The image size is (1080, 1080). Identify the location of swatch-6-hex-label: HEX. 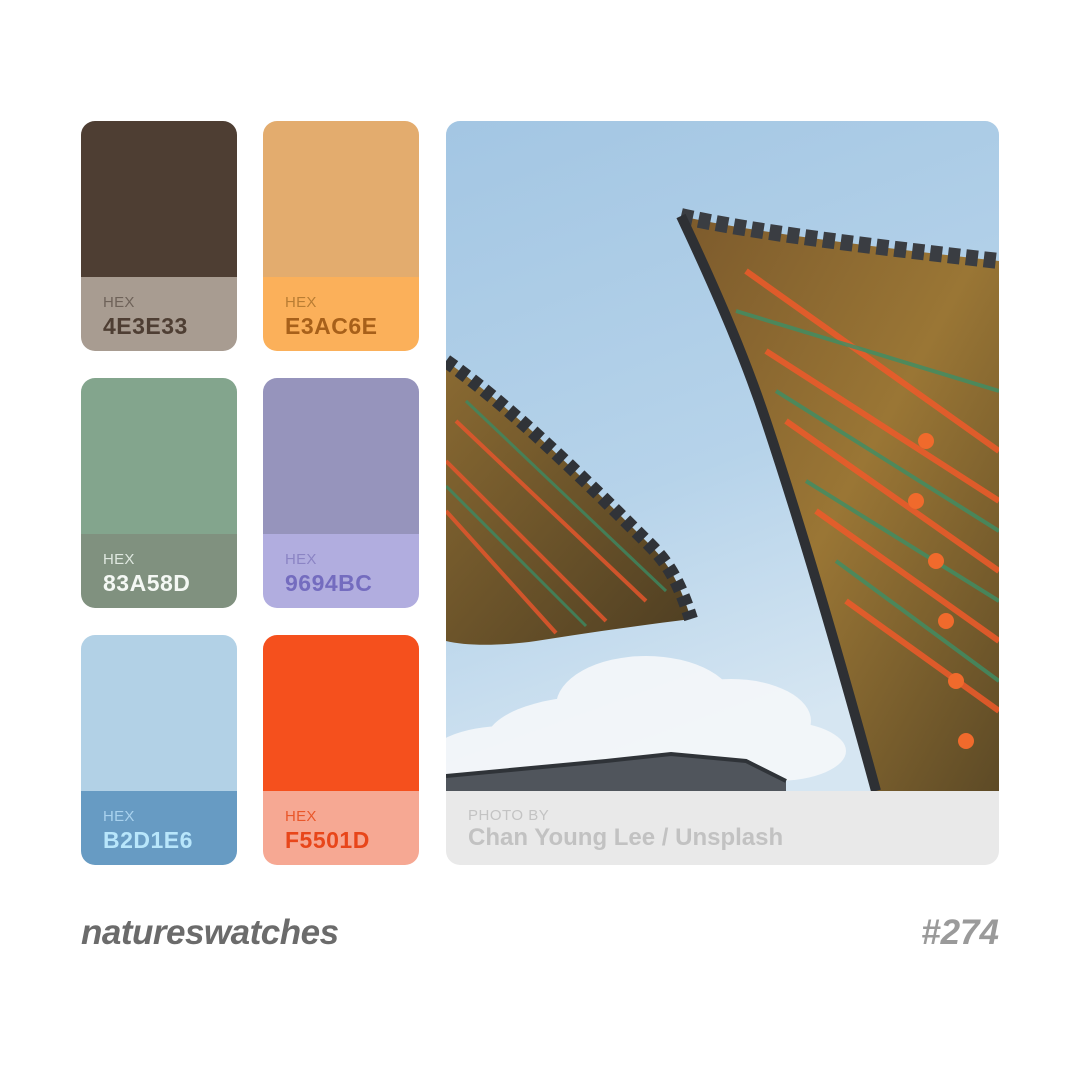
(301, 816).